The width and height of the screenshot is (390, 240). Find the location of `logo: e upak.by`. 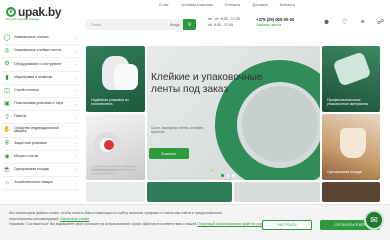

logo: e upak.by is located at coordinates (34, 12).